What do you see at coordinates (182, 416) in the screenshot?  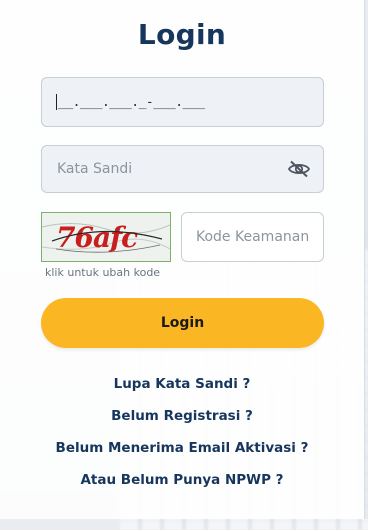 I see `register-link: Belum Registrasi ?` at bounding box center [182, 416].